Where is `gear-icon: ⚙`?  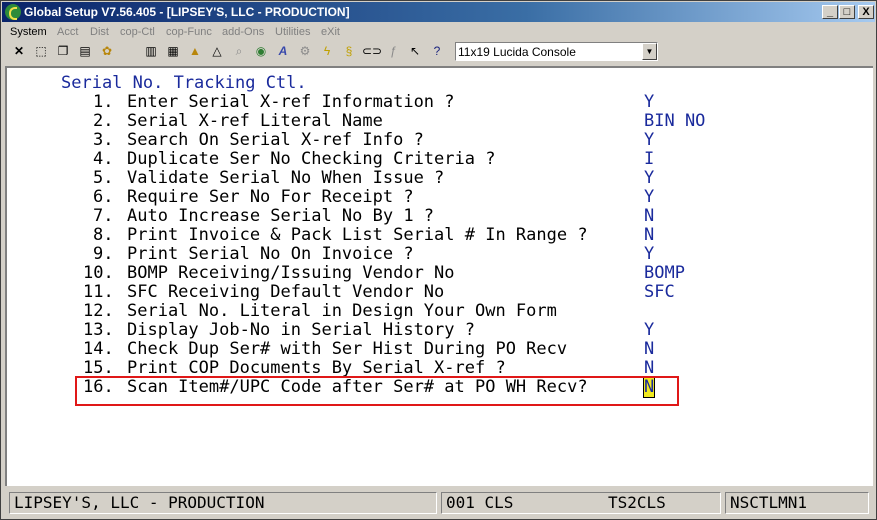
gear-icon: ⚙ is located at coordinates (305, 51).